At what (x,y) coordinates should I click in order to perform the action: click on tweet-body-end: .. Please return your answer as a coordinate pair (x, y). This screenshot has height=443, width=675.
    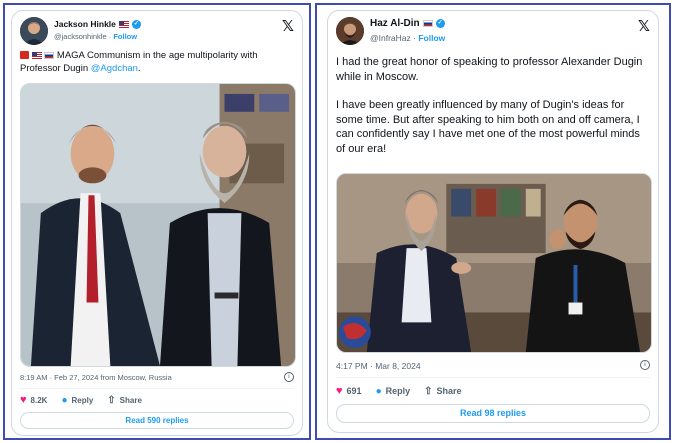
    Looking at the image, I should click on (139, 68).